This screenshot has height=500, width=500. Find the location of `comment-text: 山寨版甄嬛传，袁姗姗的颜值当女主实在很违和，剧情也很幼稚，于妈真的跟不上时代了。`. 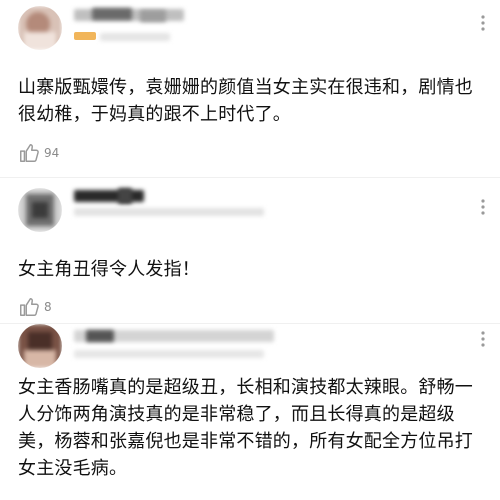

comment-text: 山寨版甄嬛传，袁姗姗的颜值当女主实在很违和，剧情也很幼稚，于妈真的跟不上时代了。 is located at coordinates (245, 101).